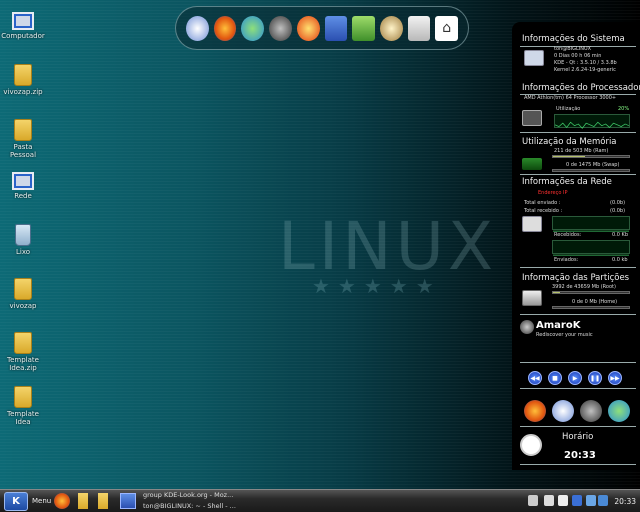 The height and width of the screenshot is (512, 640). What do you see at coordinates (23, 21) in the screenshot?
I see `computer-icon` at bounding box center [23, 21].